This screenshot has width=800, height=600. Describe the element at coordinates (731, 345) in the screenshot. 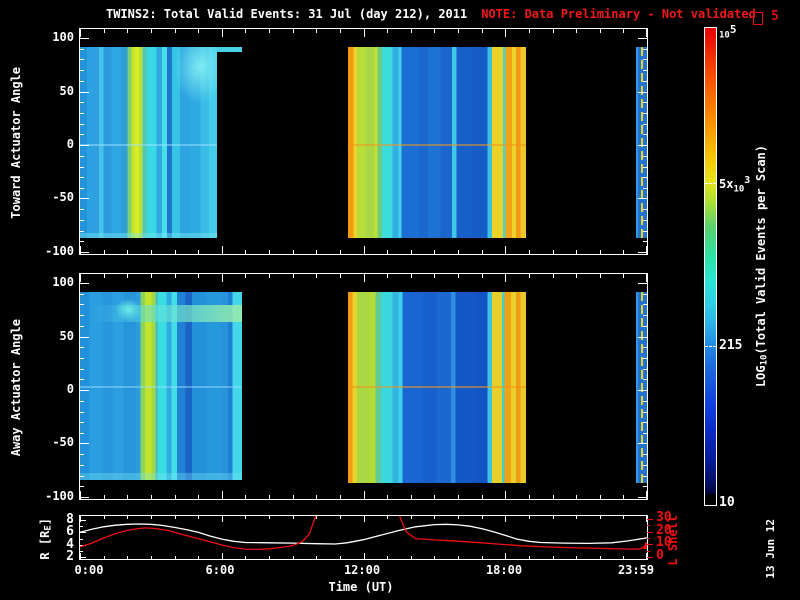

I see `colorbar-215-label: 215` at that location.